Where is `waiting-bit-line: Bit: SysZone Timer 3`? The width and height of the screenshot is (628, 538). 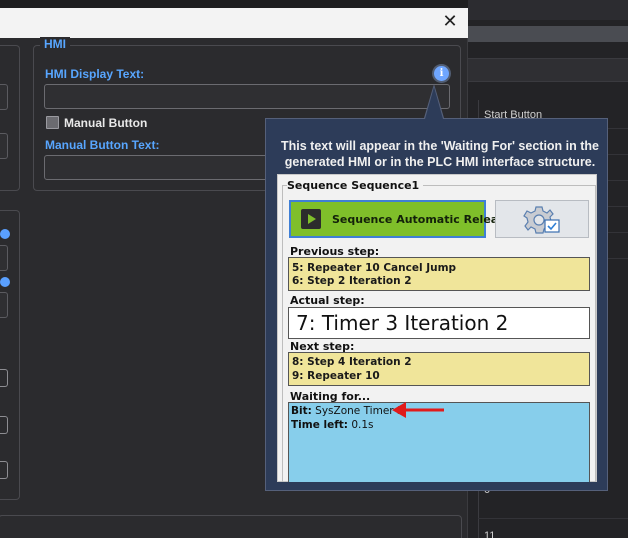
waiting-bit-line: Bit: SysZone Timer 3 is located at coordinates (347, 411).